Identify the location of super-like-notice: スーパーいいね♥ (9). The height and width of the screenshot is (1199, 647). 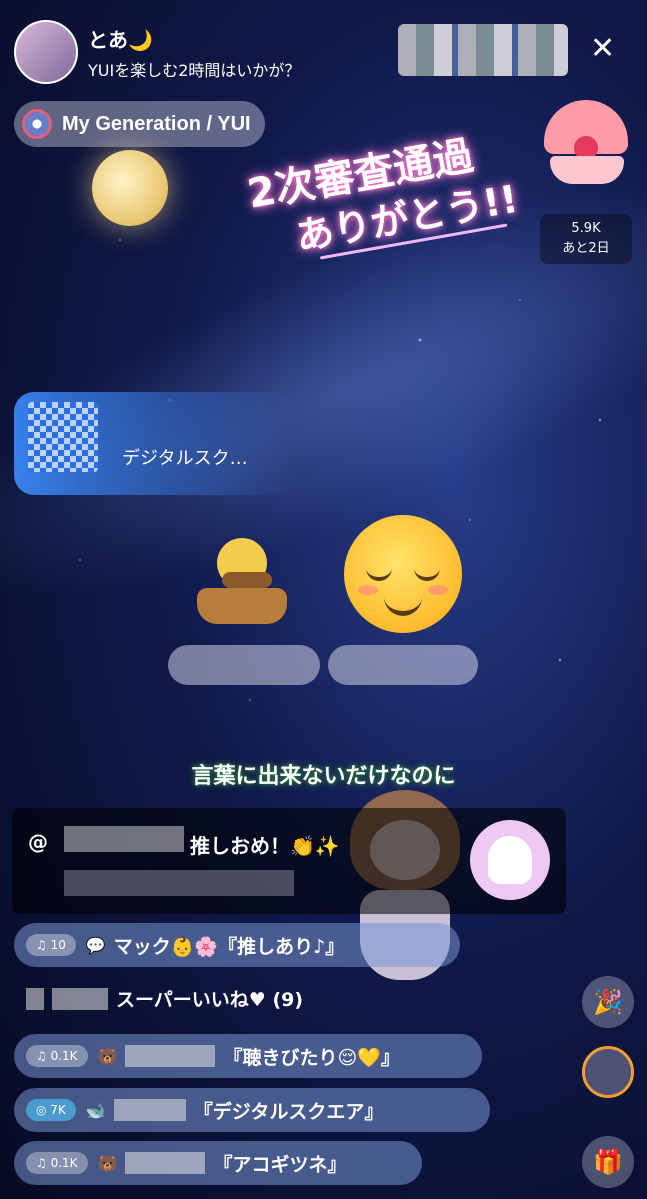
(164, 998).